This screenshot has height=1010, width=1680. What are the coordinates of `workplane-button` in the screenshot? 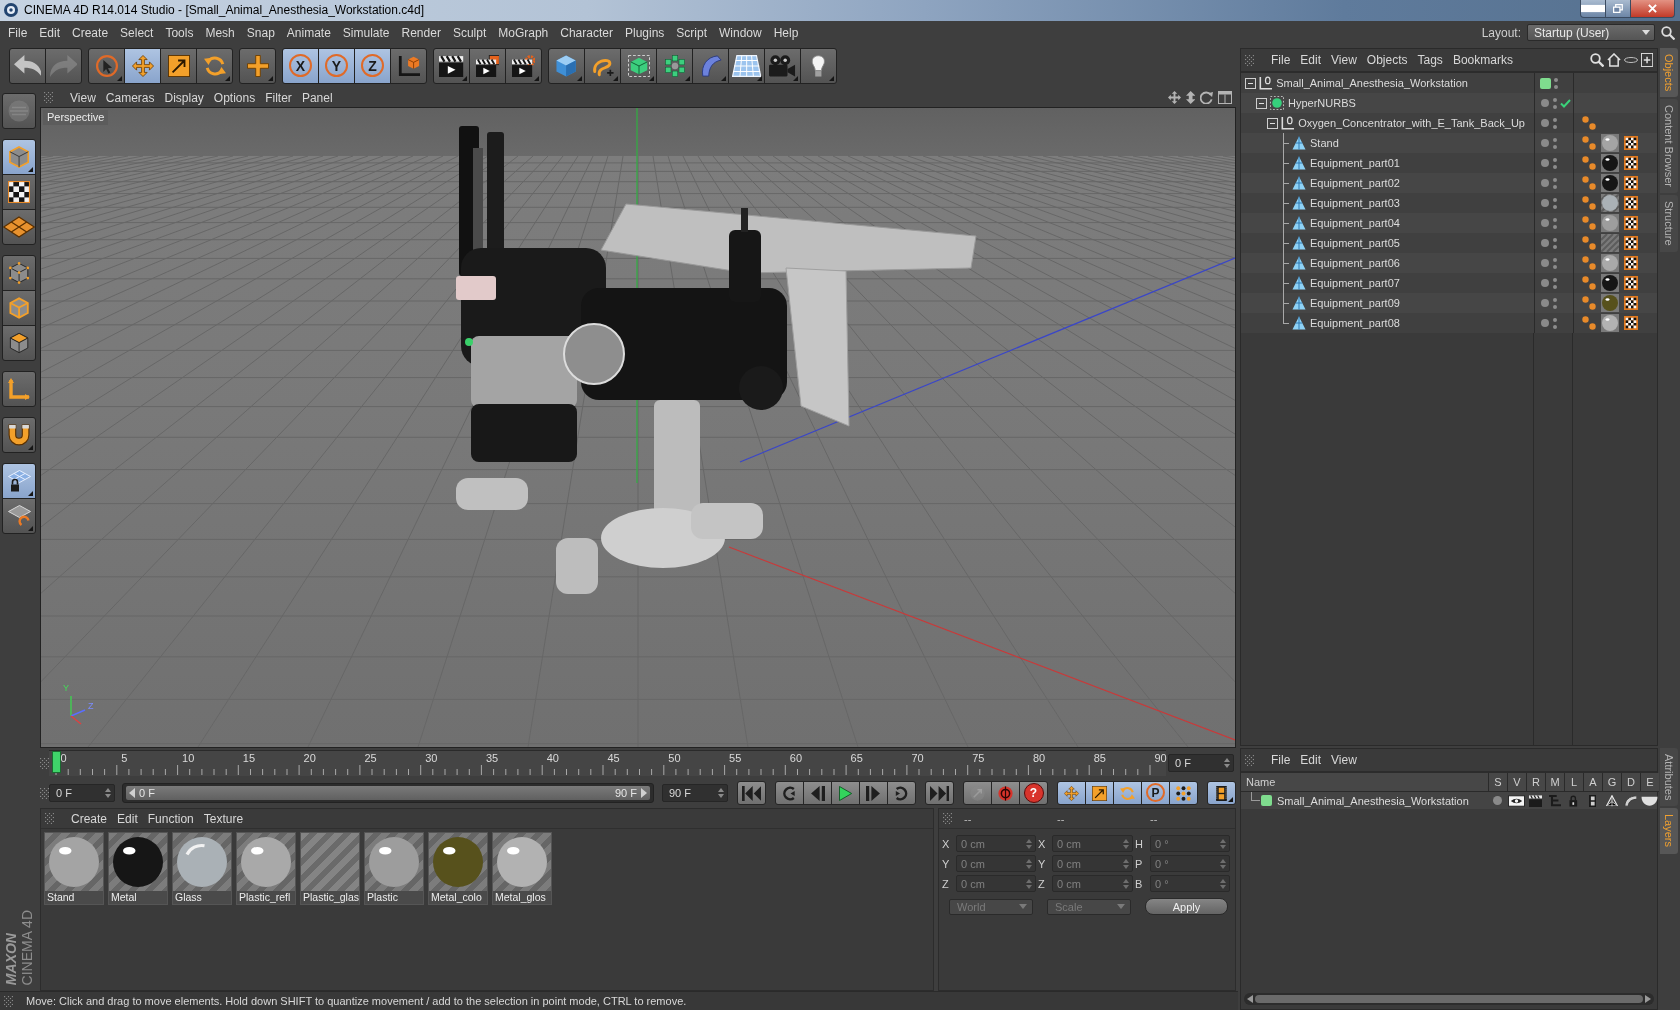 It's located at (19, 227).